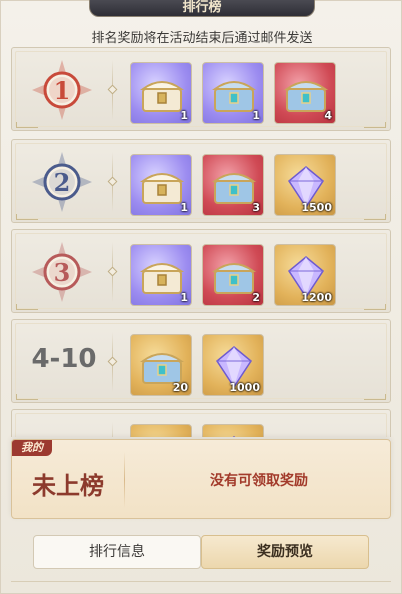 The width and height of the screenshot is (402, 594). Describe the element at coordinates (201, 89) in the screenshot. I see `reward-row: 1 1 1 4` at that location.